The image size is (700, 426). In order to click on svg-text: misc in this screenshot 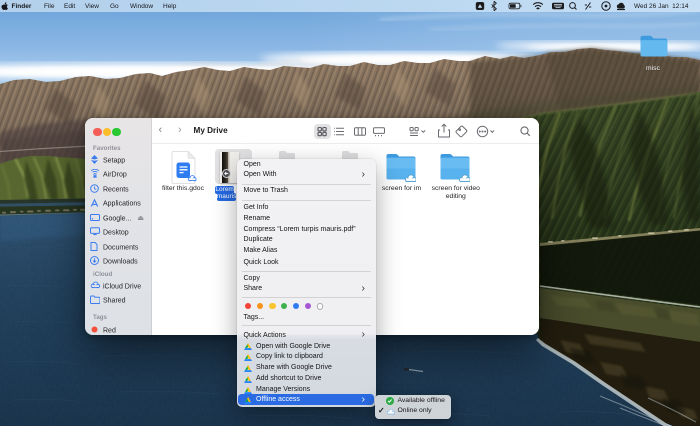, I will do `click(653, 68)`.